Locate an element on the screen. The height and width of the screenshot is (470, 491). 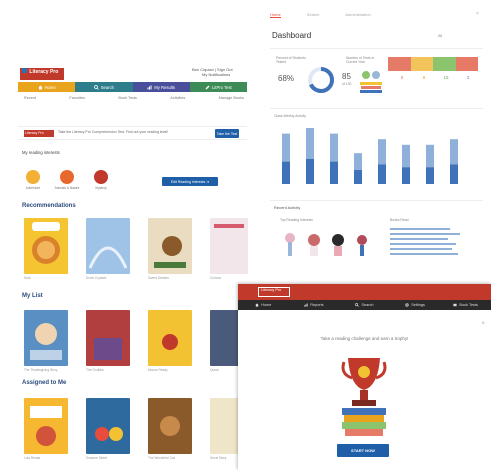
trophy-illustration is located at coordinates (364, 397).